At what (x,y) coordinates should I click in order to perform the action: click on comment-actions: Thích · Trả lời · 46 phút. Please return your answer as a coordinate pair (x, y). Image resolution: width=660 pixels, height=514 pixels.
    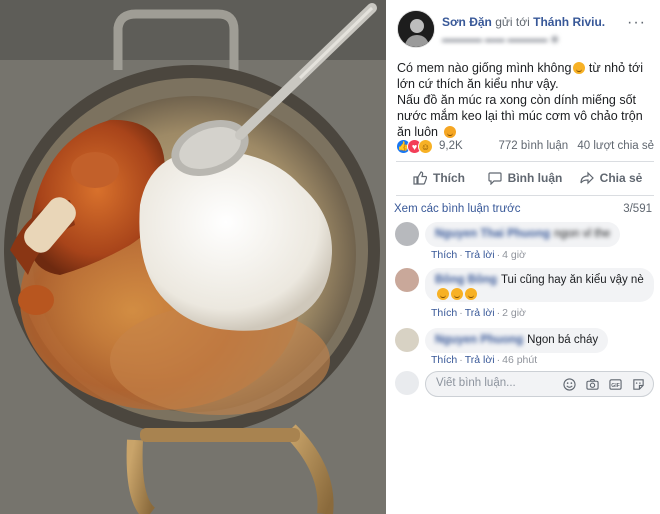
    Looking at the image, I should click on (484, 360).